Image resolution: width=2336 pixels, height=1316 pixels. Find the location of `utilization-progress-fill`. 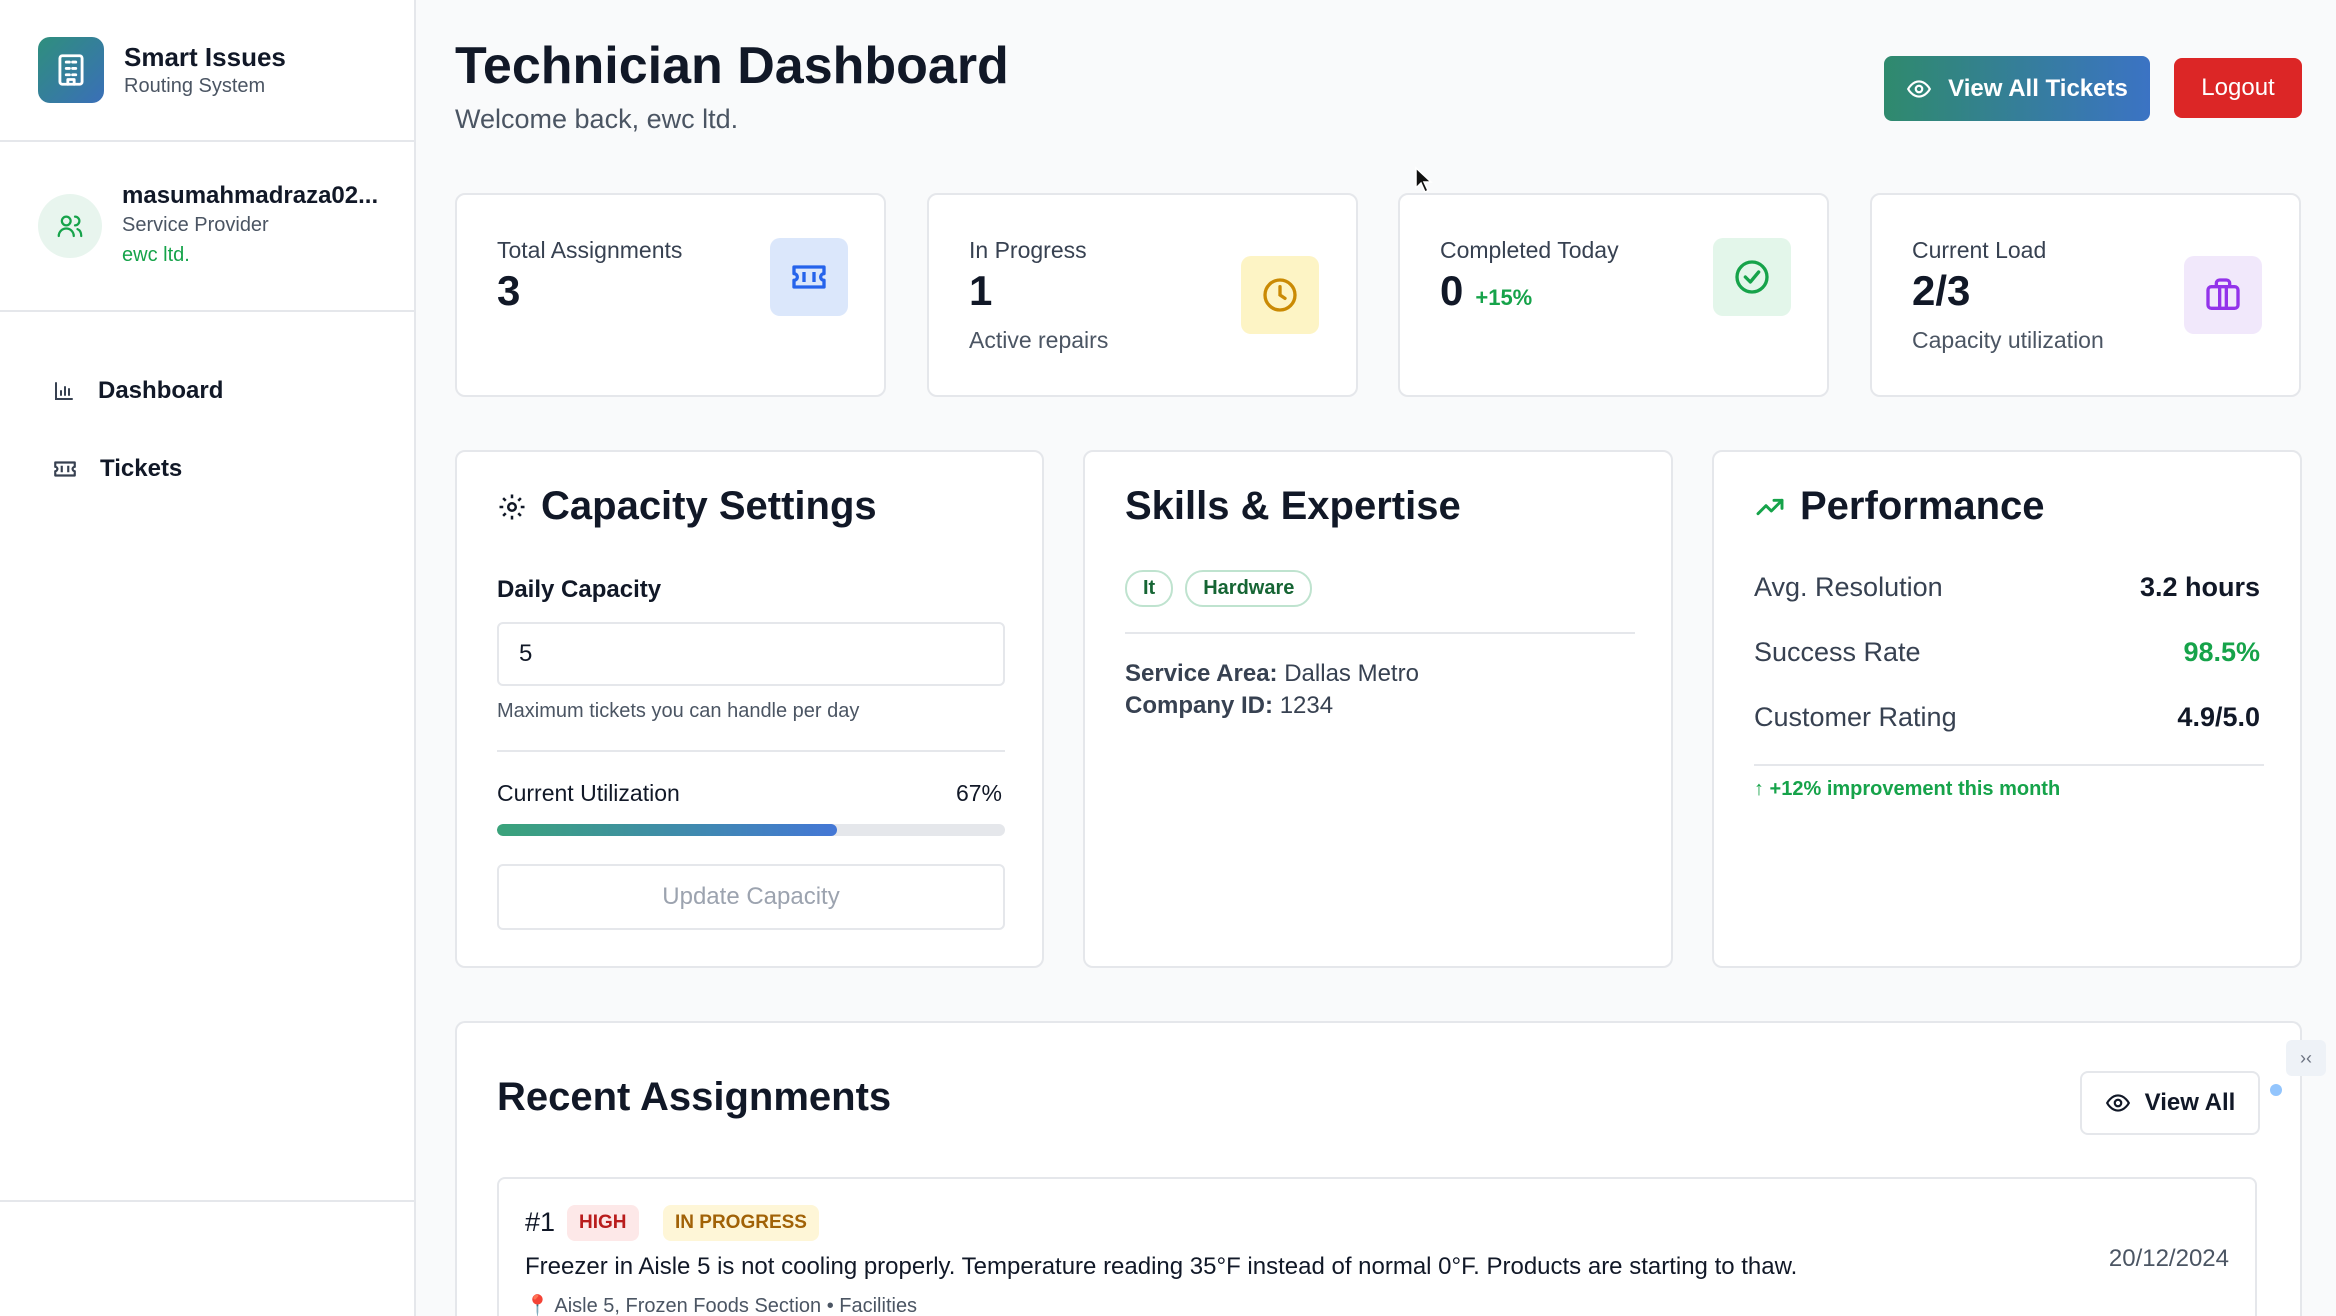

utilization-progress-fill is located at coordinates (667, 830).